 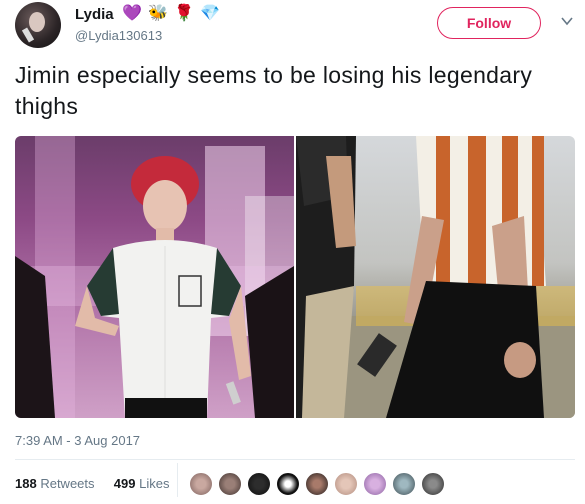 What do you see at coordinates (158, 13) in the screenshot?
I see `bee-emoji: 🐝` at bounding box center [158, 13].